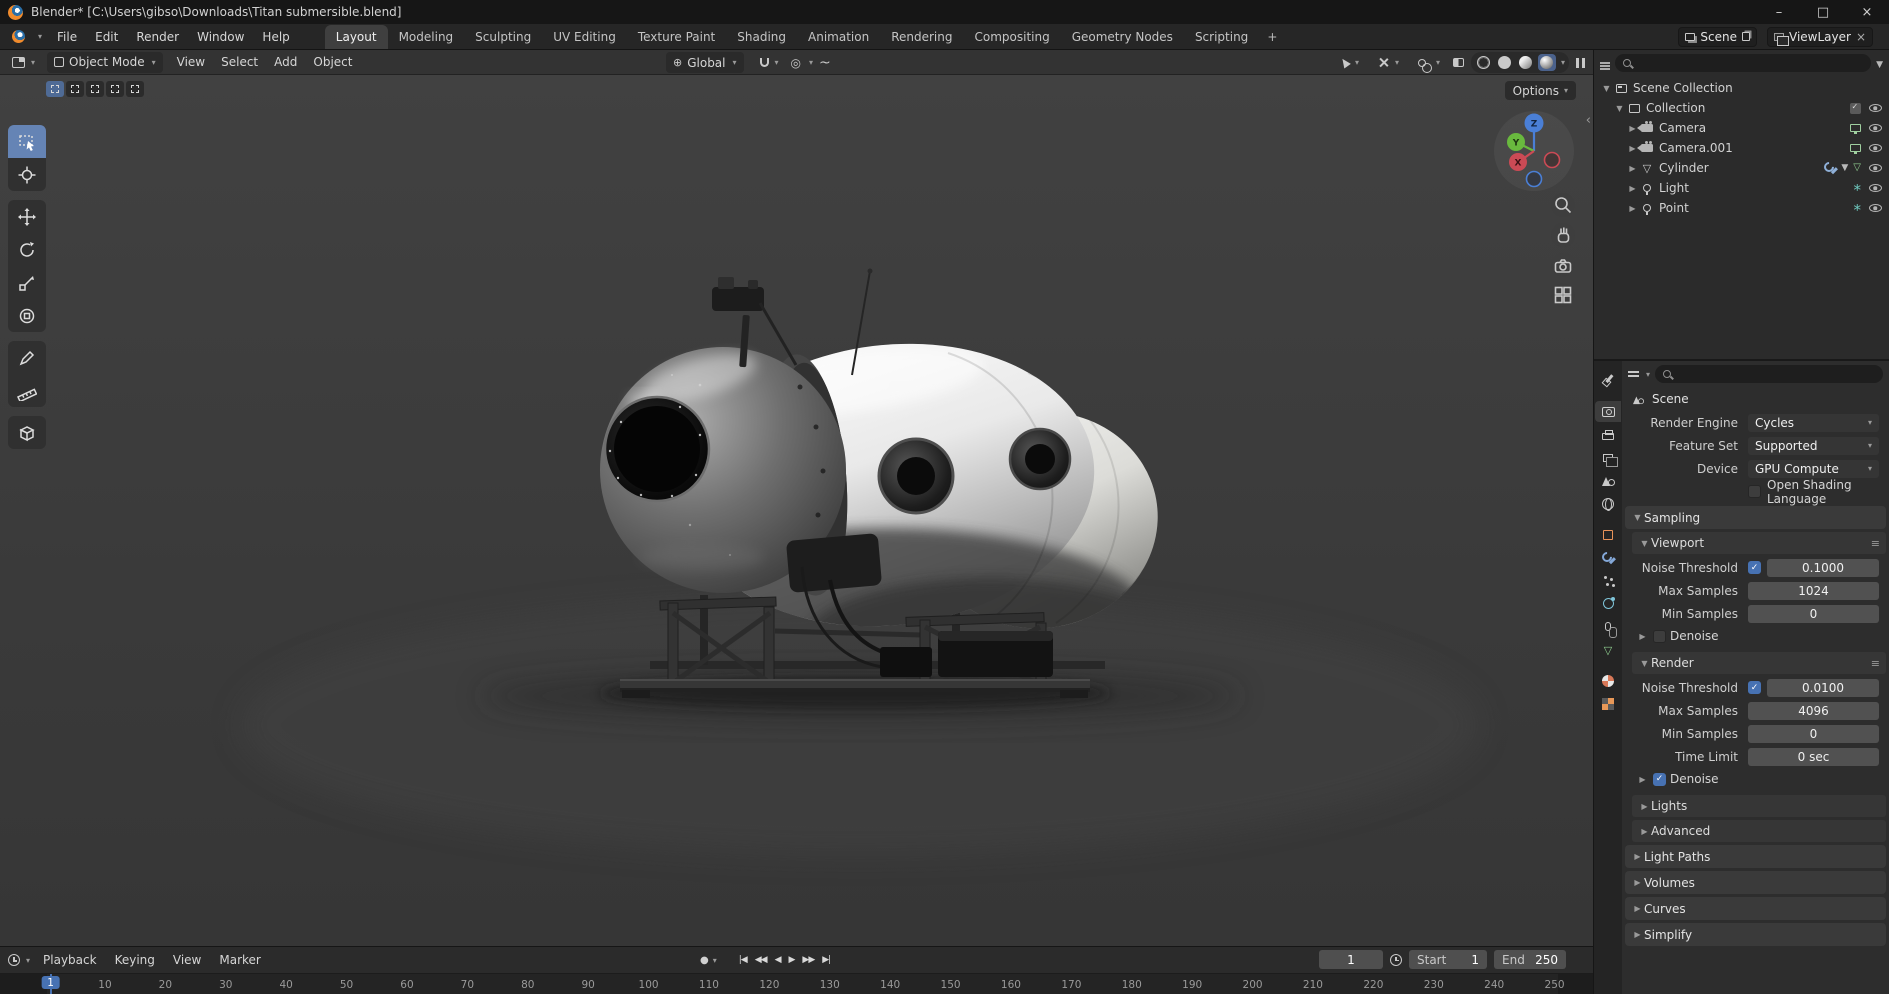 Image resolution: width=1889 pixels, height=994 pixels. Describe the element at coordinates (1011, 37) in the screenshot. I see `workspace-tab: Compositing` at that location.